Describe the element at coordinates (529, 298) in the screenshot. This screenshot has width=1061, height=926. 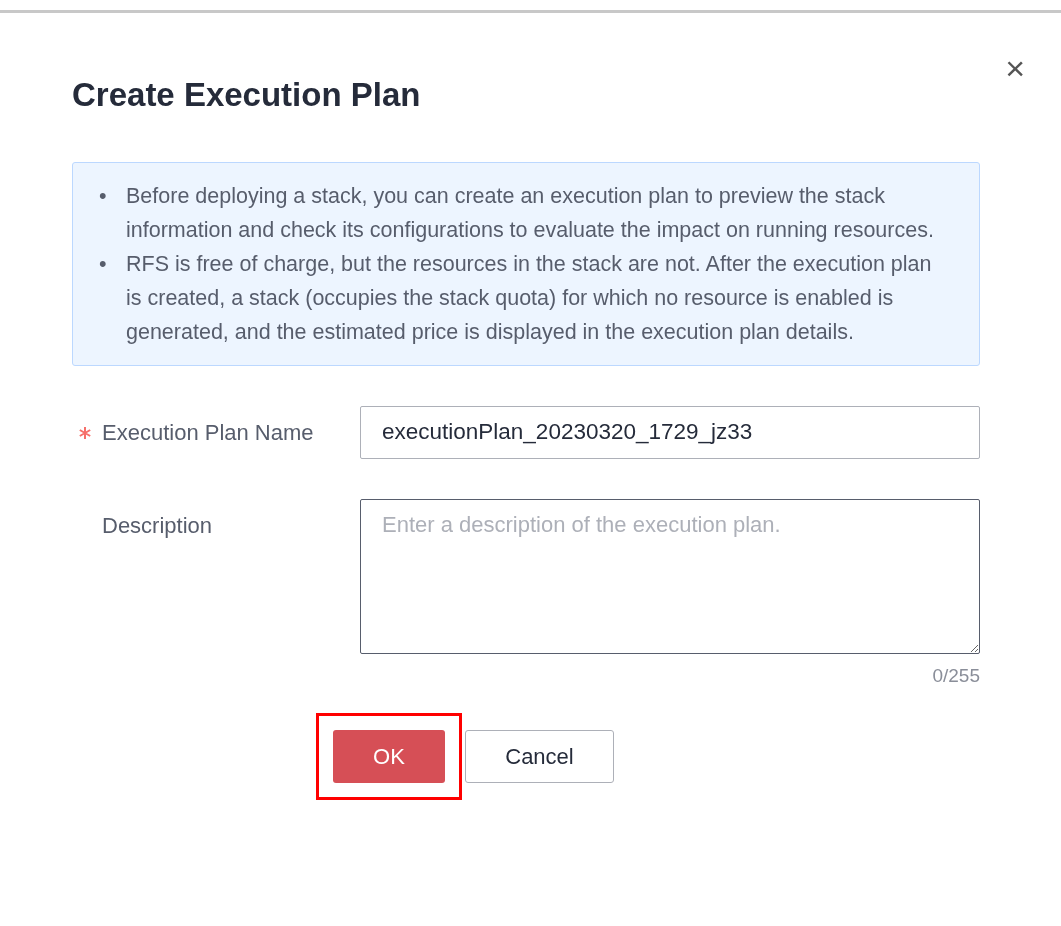
I see `notice-text: RFS is free of charge, but the resources in the stack are not. After the execution plan is created, a stack (occupies the stack quota) for which no resource is enabled is generated, and the estimated price is displayed in the execution plan details.` at that location.